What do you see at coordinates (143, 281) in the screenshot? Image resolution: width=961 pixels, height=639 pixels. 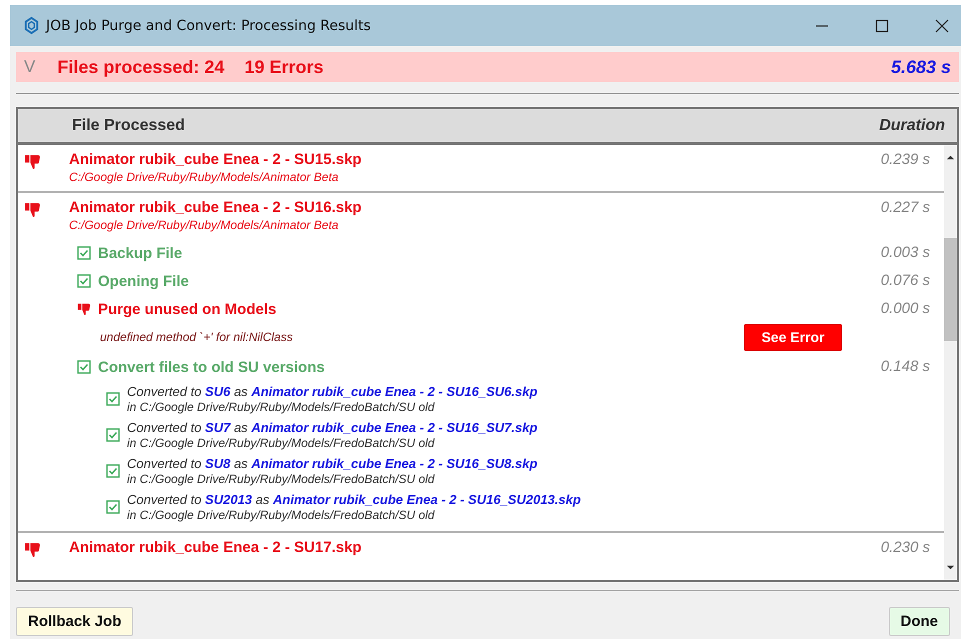 I see `step-label: Opening File` at bounding box center [143, 281].